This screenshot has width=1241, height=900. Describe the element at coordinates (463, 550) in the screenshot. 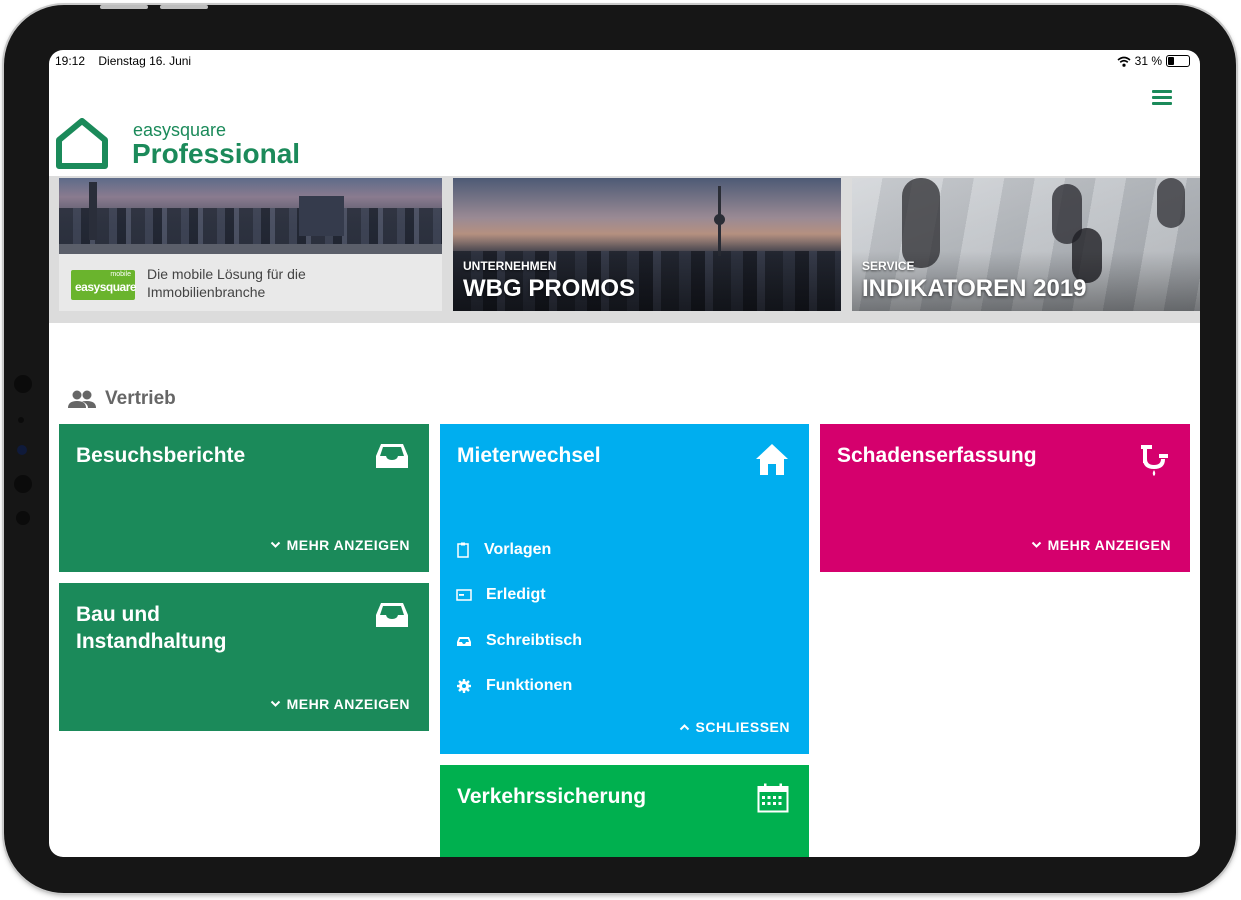

I see `clipboard-icon` at that location.